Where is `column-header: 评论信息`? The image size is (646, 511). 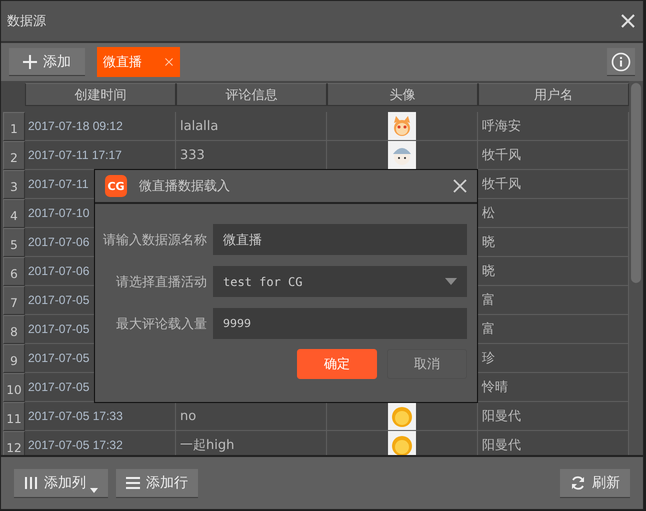 column-header: 评论信息 is located at coordinates (251, 94).